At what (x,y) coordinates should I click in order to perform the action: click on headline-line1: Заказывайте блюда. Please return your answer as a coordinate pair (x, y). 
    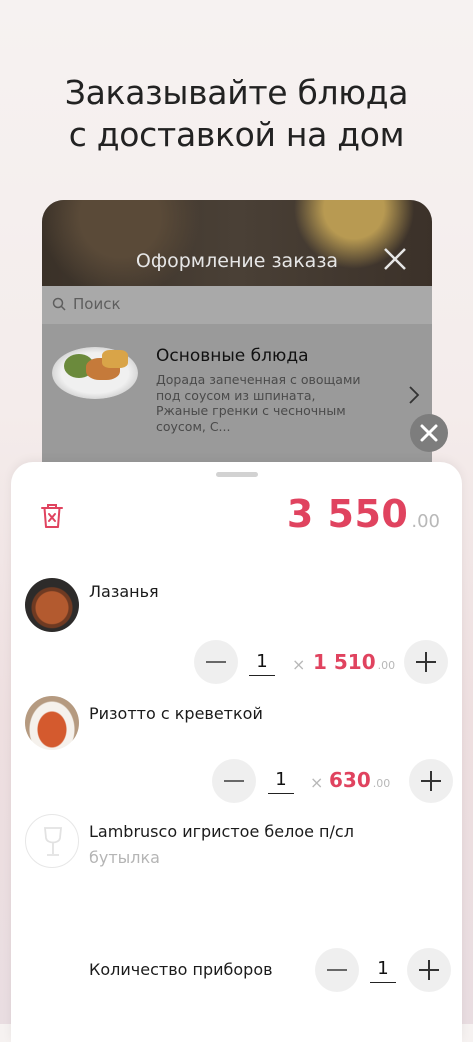
    Looking at the image, I should click on (236, 92).